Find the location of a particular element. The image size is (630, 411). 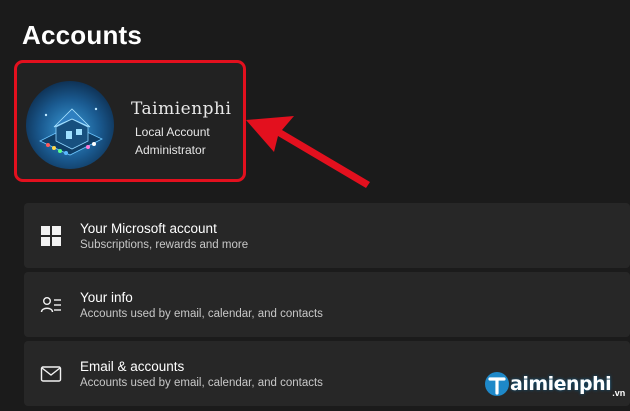

profile-card: Taimienphi Local Account Administrator is located at coordinates (130, 121).